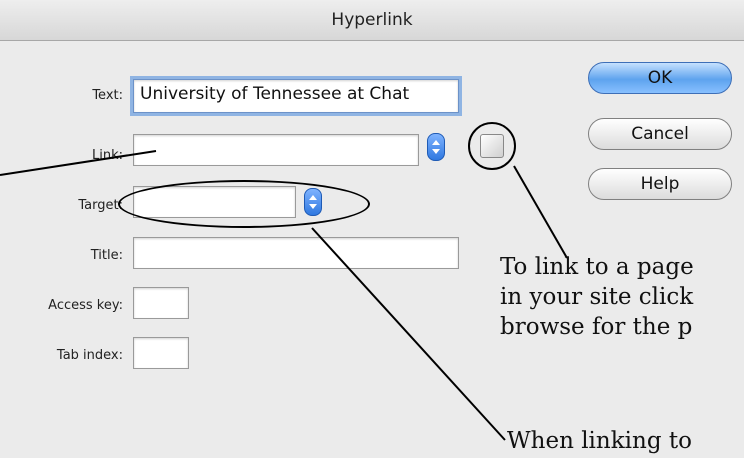 Image resolution: width=744 pixels, height=458 pixels. What do you see at coordinates (408, 334) in the screenshot?
I see `target-callout-line` at bounding box center [408, 334].